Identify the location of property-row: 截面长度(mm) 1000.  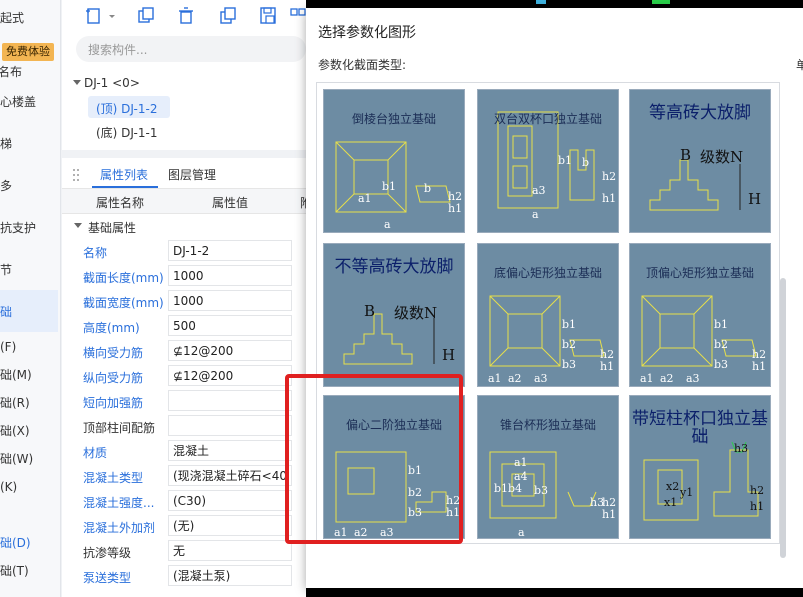
(185, 276).